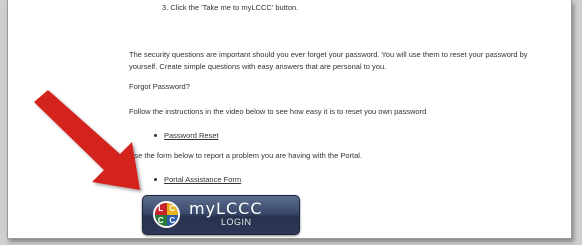 The image size is (582, 245). I want to click on lccc-logo-icon: L C C C, so click(166, 214).